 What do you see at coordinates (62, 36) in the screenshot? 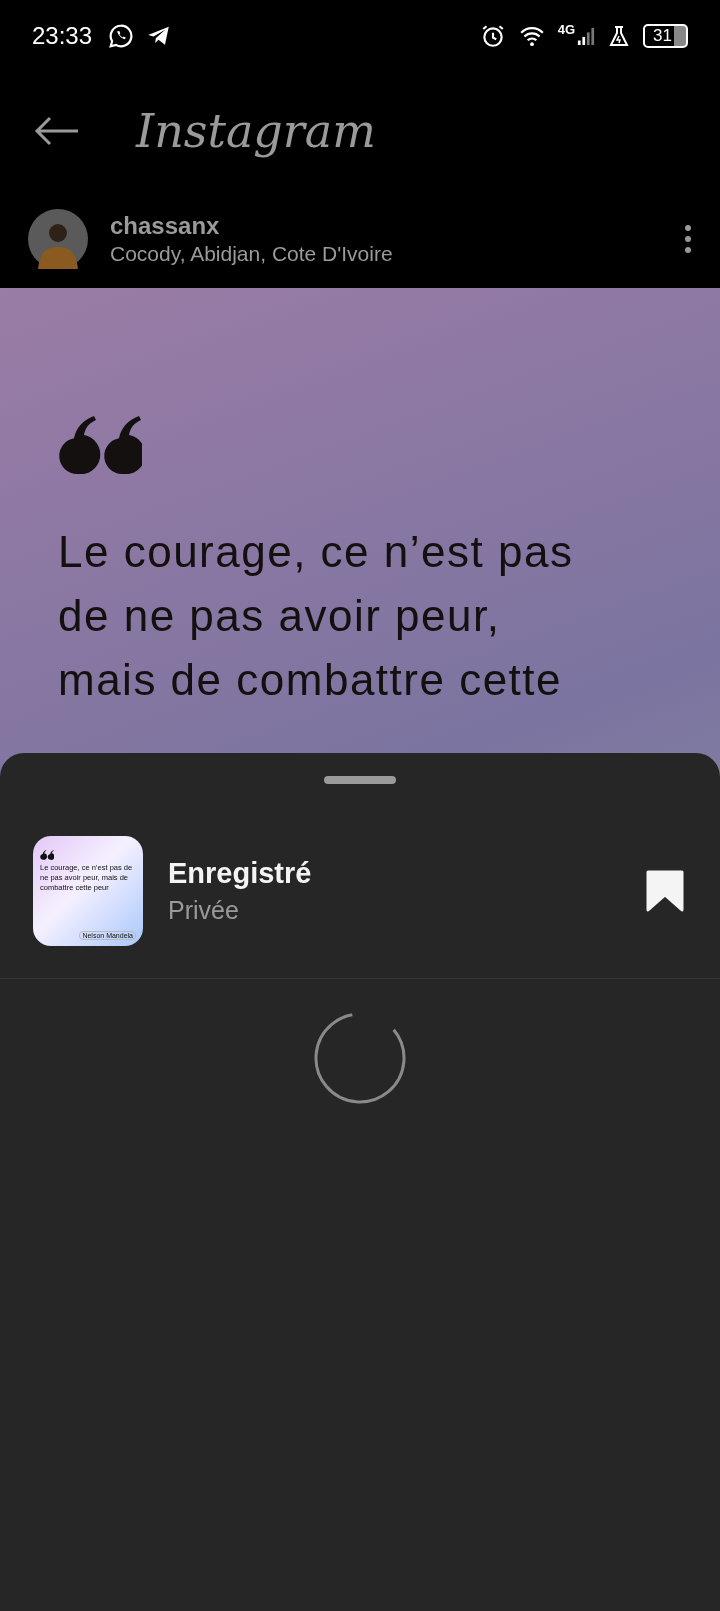
I see `status-time: 23:33` at bounding box center [62, 36].